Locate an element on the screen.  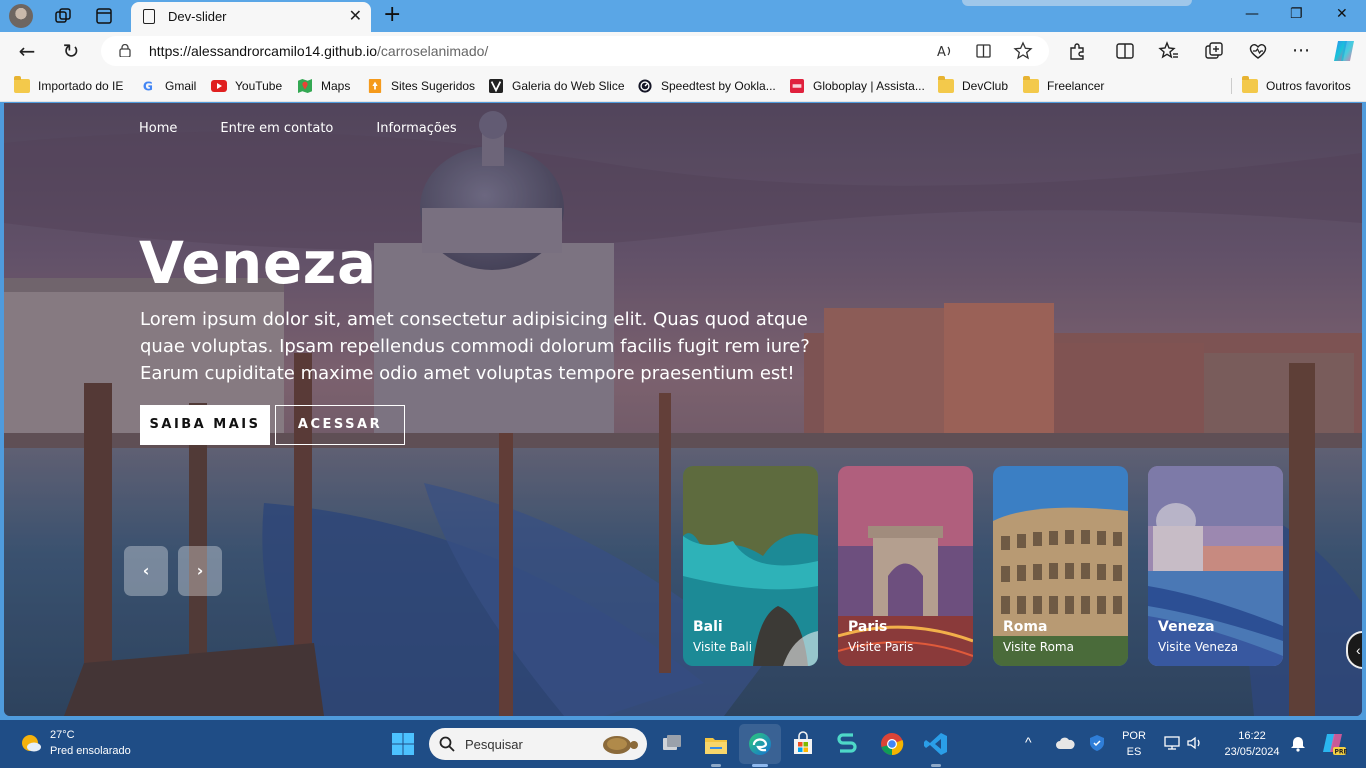
card-title: Paris is located at coordinates (868, 627).